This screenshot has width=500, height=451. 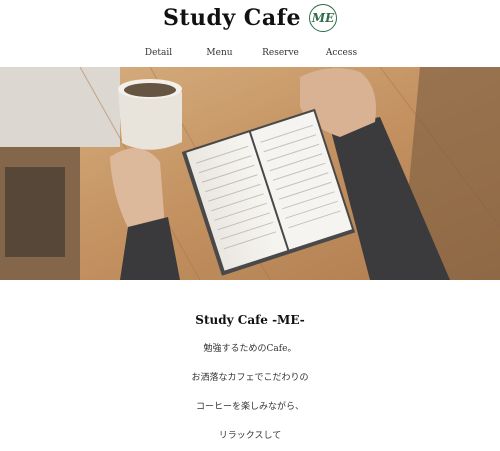 I want to click on brand: Study Cafe ME, so click(x=250, y=18).